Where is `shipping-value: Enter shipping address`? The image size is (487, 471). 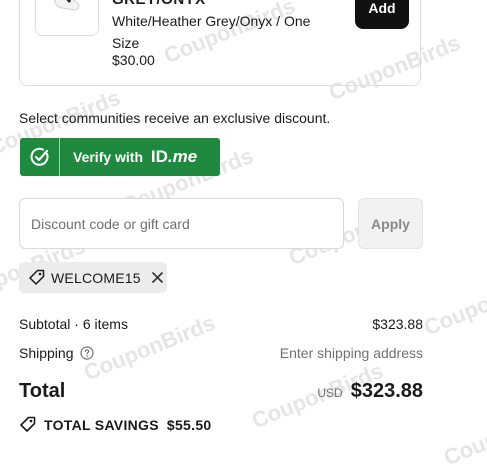 shipping-value: Enter shipping address is located at coordinates (351, 353).